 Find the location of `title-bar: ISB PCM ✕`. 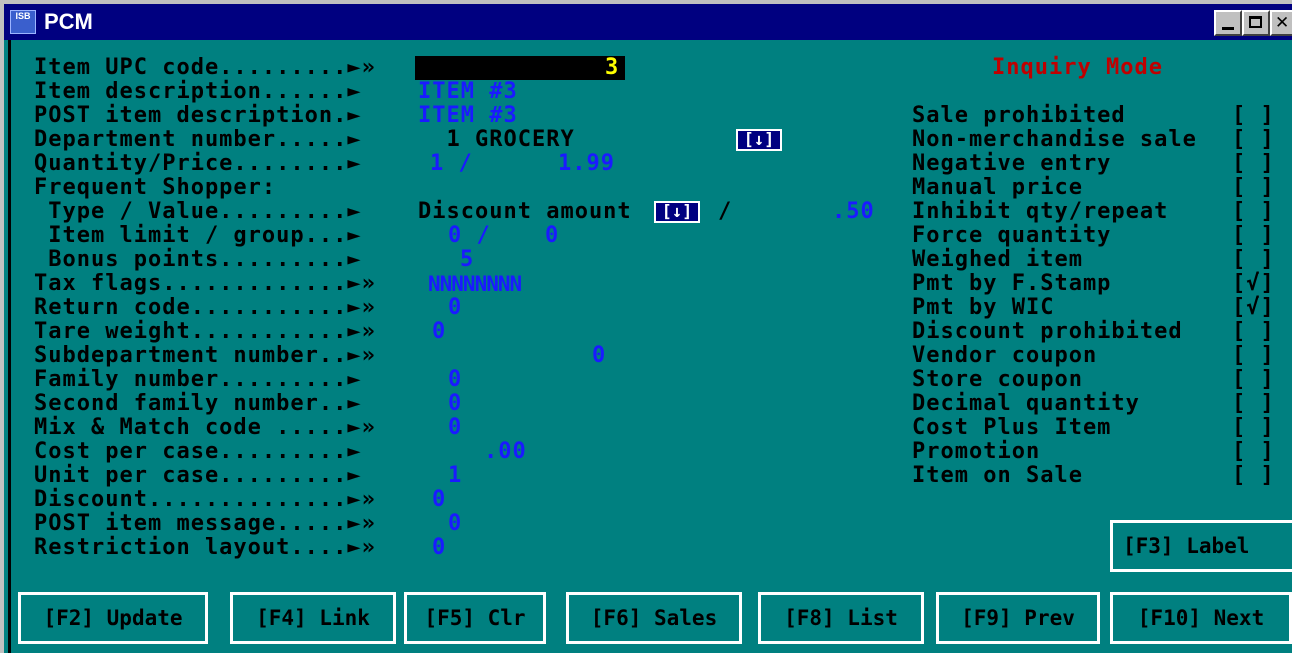

title-bar: ISB PCM ✕ is located at coordinates (648, 22).